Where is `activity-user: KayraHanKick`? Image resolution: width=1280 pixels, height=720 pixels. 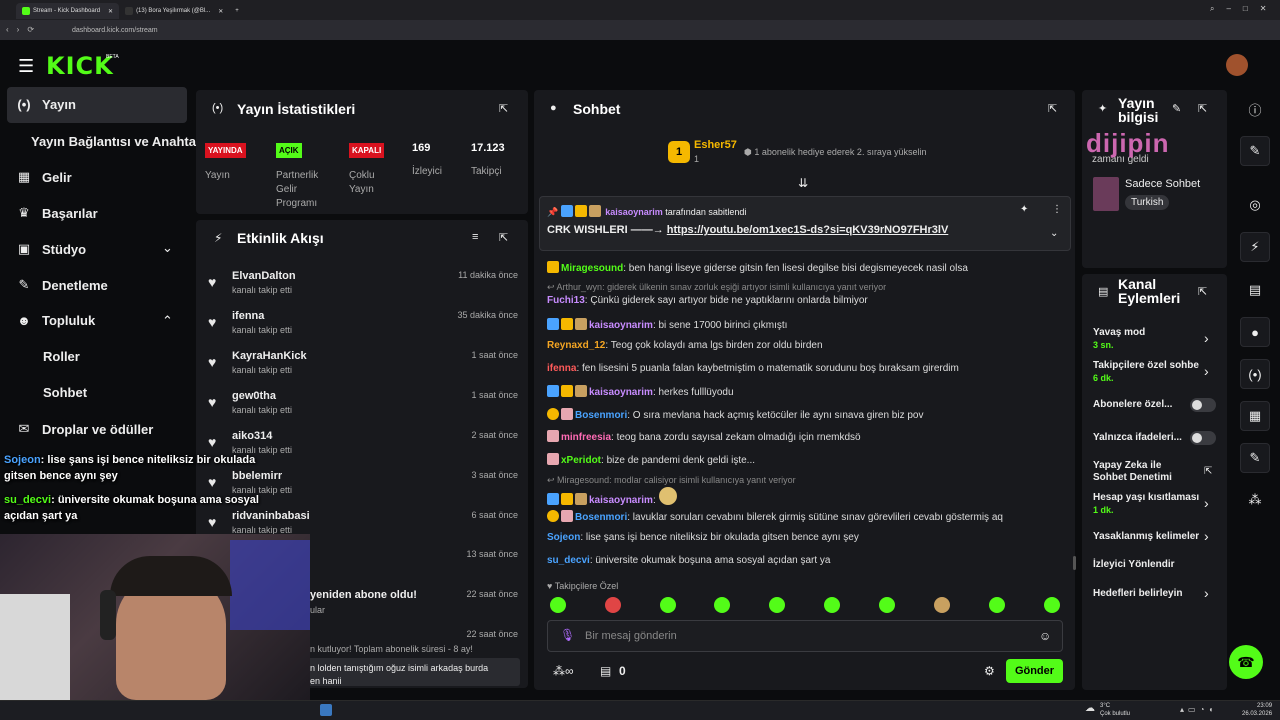
activity-user: KayraHanKick is located at coordinates (269, 356).